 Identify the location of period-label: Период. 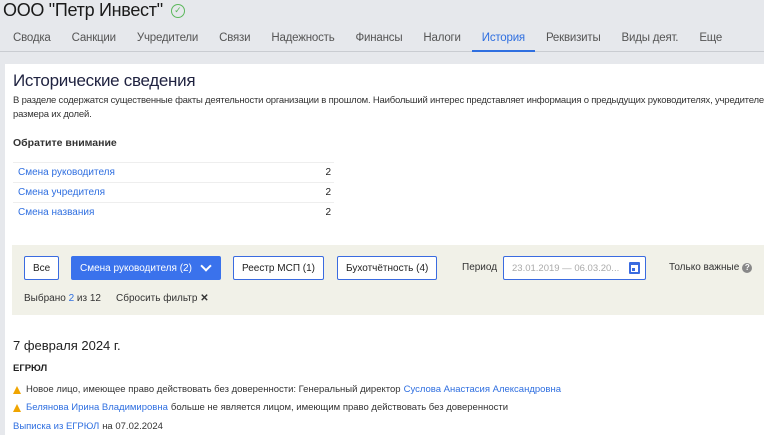
(480, 267).